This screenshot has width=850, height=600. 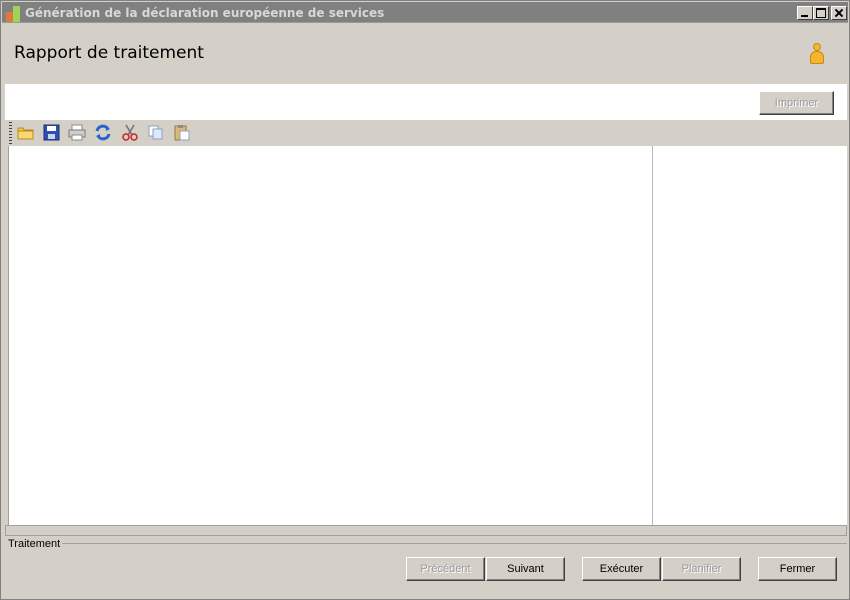 I want to click on minimize-button, so click(x=805, y=13).